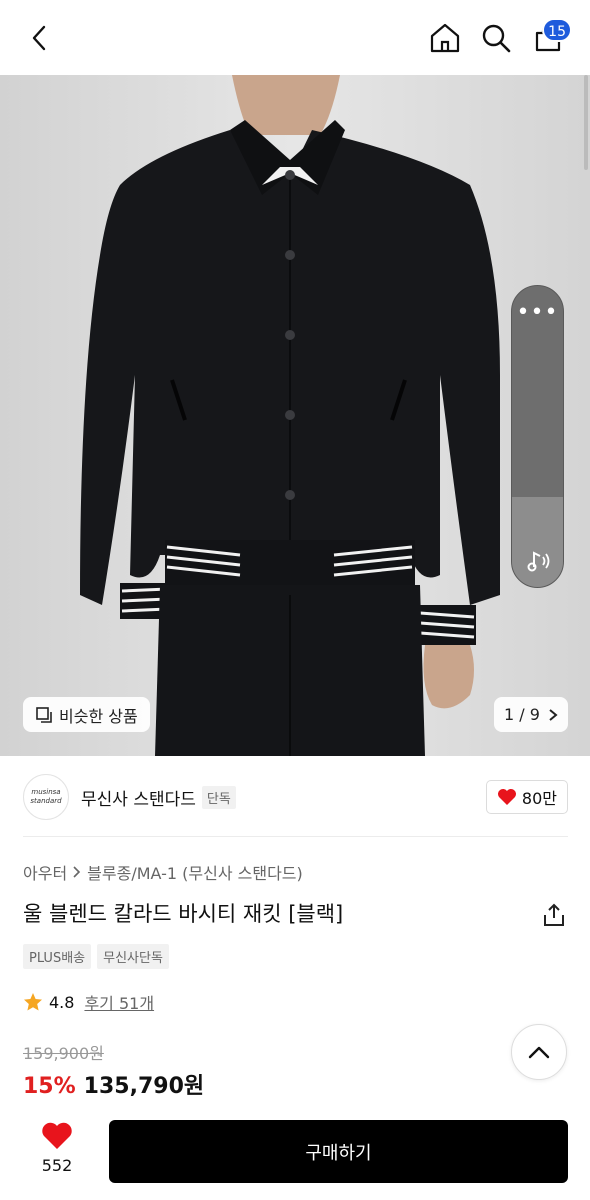  I want to click on original-price: 159,900원, so click(63, 1053).